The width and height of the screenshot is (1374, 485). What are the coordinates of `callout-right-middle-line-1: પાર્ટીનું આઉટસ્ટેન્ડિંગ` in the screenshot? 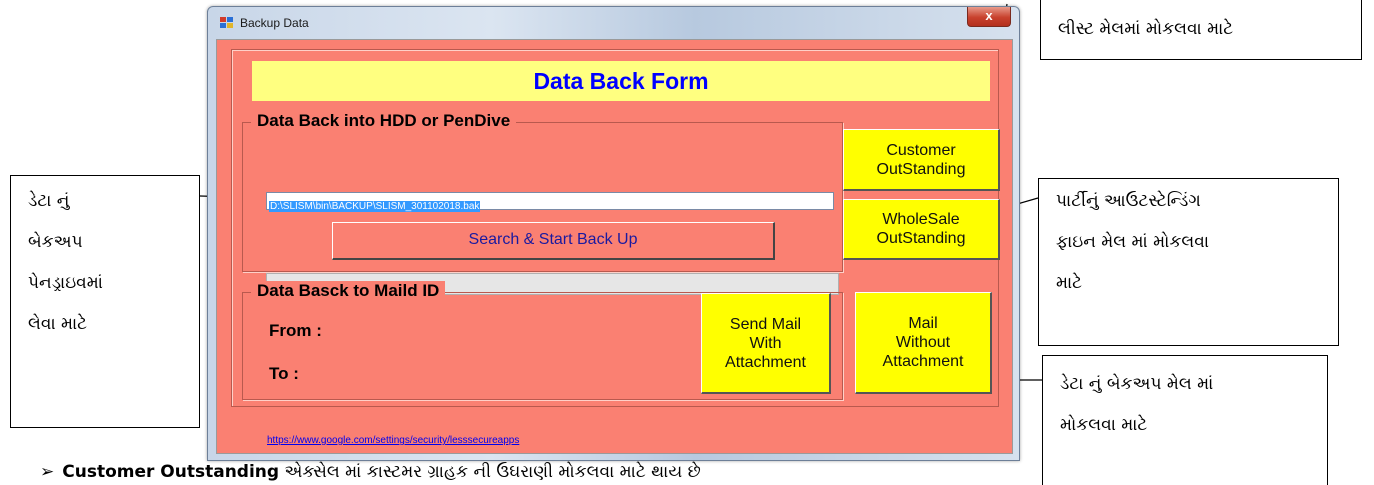 It's located at (1128, 201).